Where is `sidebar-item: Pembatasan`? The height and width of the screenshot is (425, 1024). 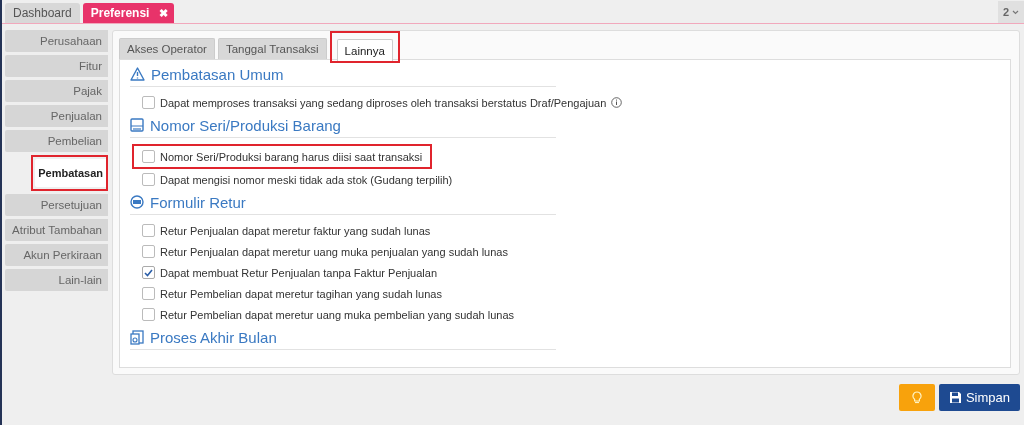 sidebar-item: Pembatasan is located at coordinates (70, 173).